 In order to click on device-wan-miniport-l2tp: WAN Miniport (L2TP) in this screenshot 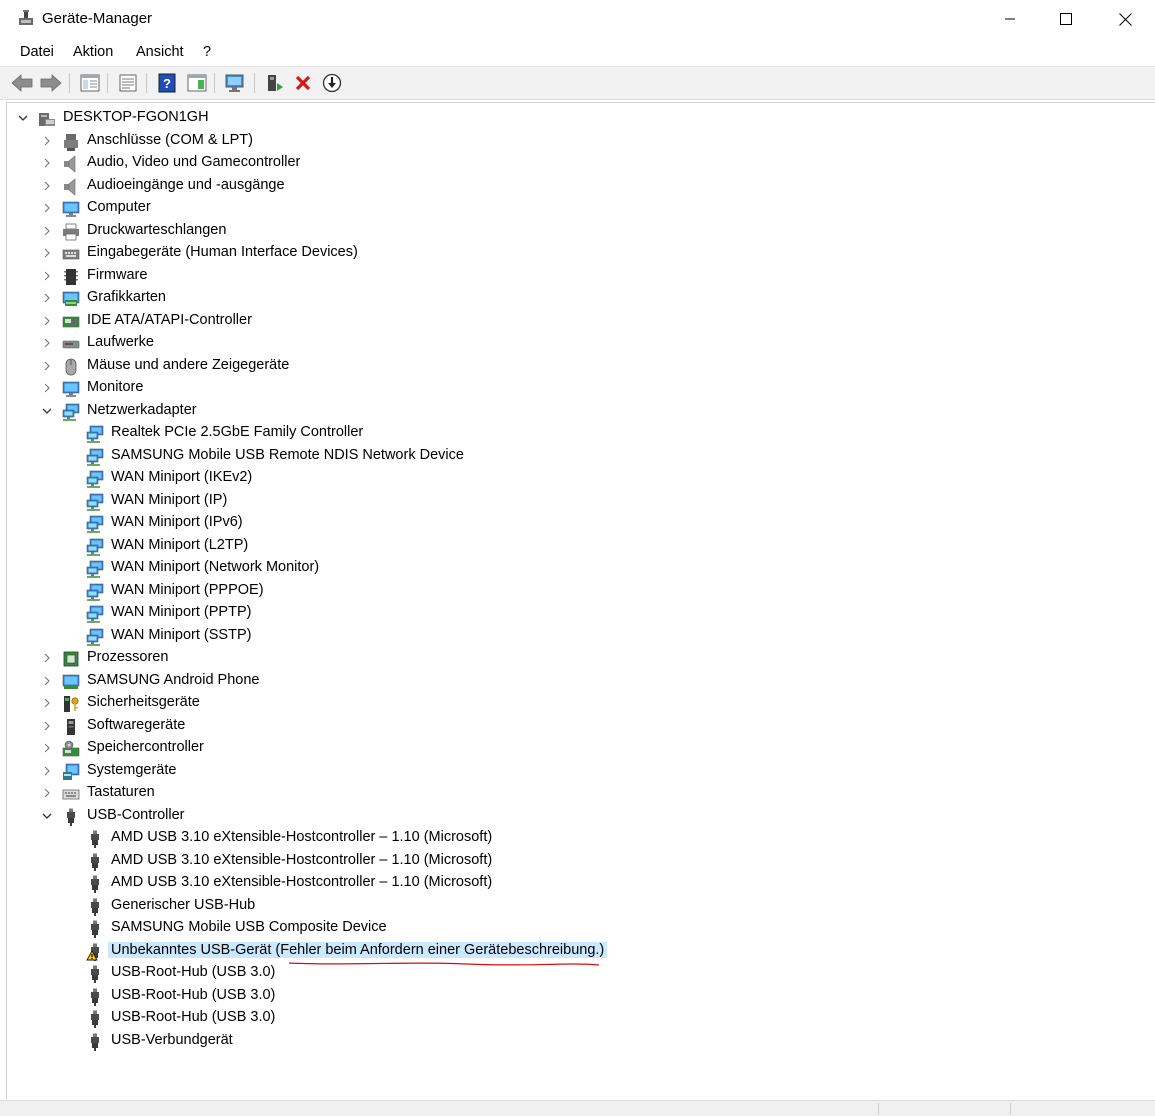, I will do `click(577, 546)`.